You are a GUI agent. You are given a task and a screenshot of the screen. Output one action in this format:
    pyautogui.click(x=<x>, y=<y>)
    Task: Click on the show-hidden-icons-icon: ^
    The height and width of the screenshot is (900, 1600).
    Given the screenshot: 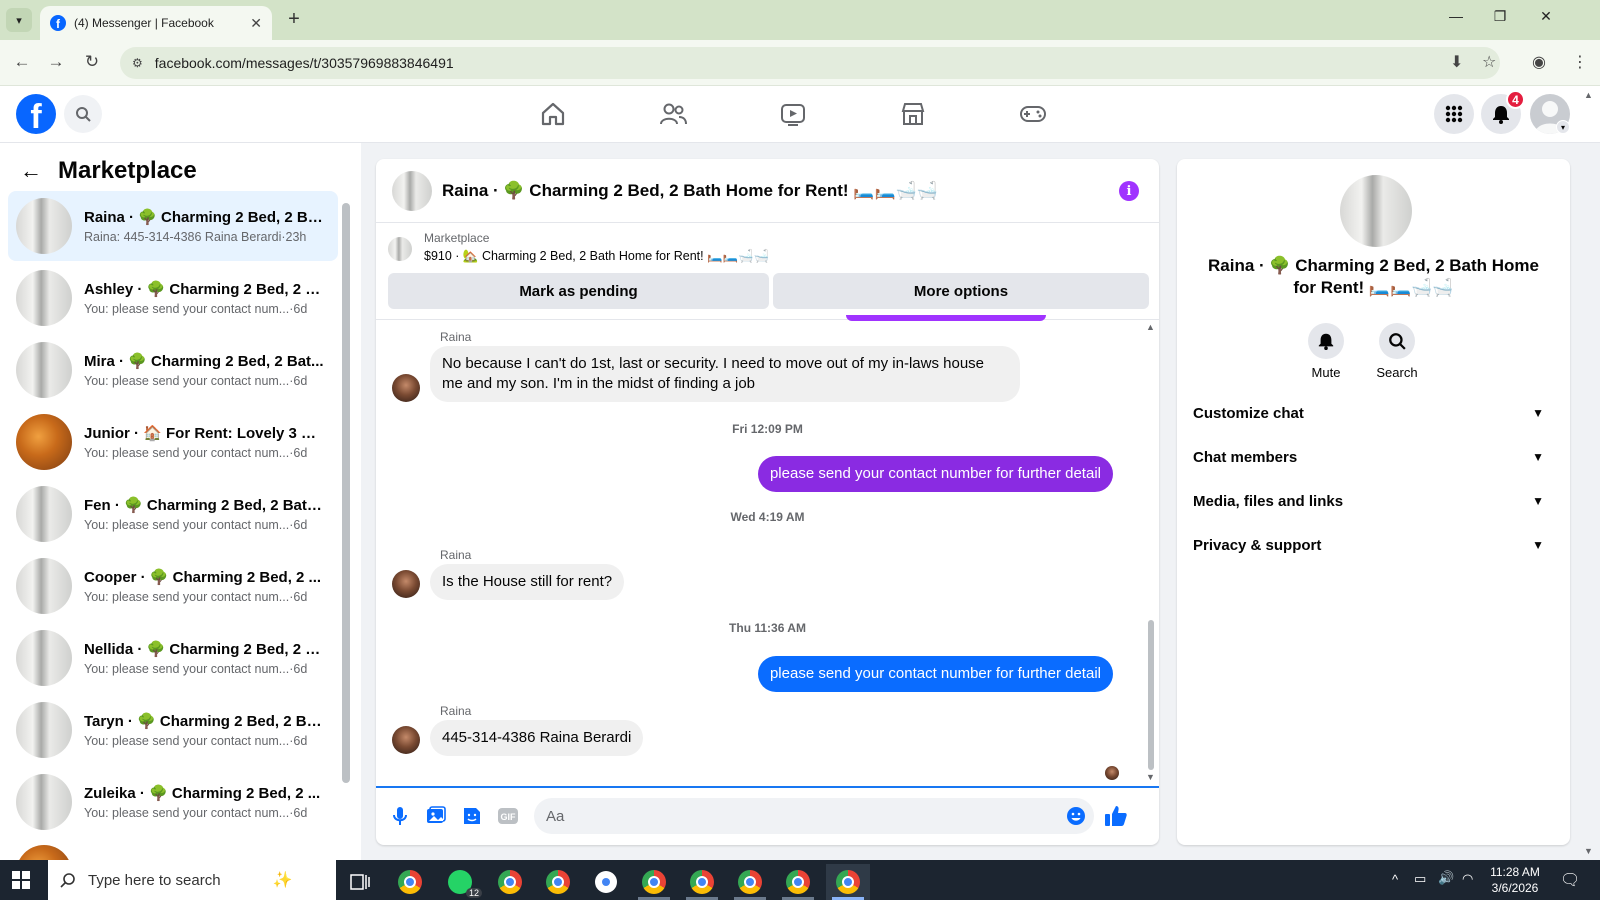 What is the action you would take?
    pyautogui.click(x=1395, y=879)
    